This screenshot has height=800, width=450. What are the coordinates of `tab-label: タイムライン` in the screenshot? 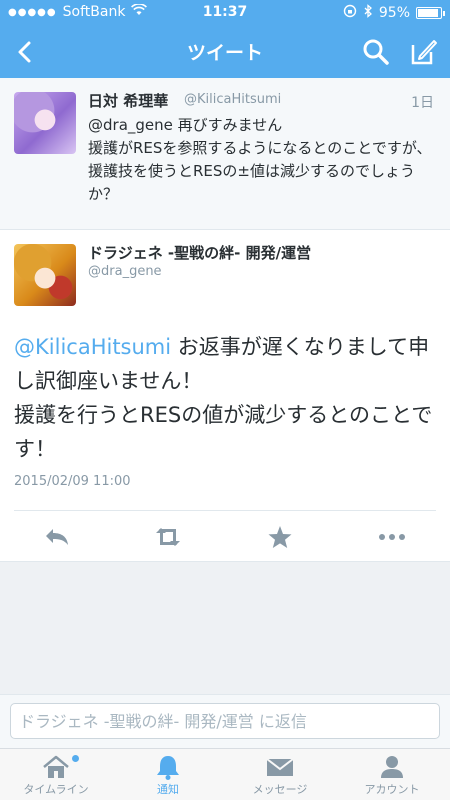 It's located at (56, 789).